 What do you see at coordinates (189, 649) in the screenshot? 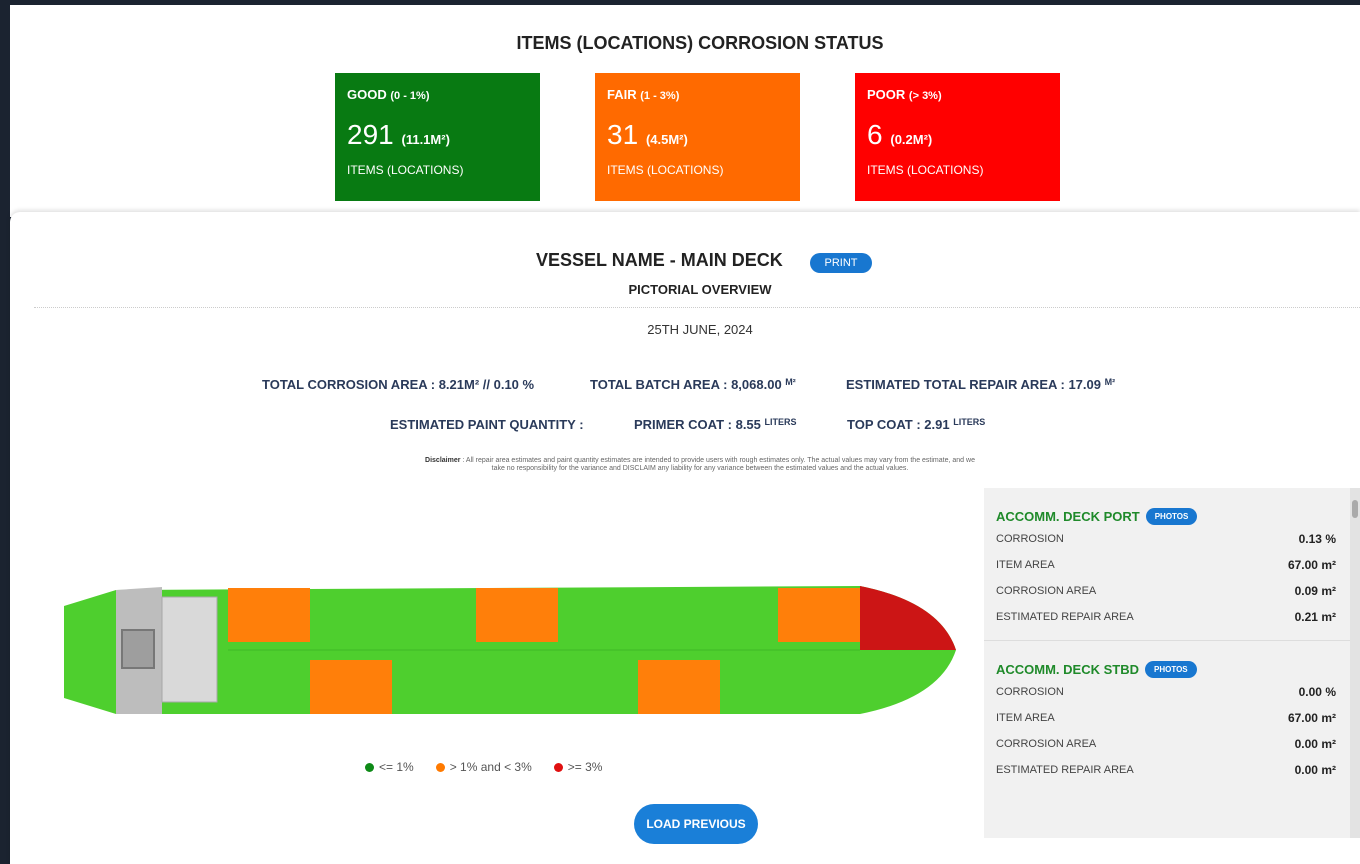
I see `accommodation-block` at bounding box center [189, 649].